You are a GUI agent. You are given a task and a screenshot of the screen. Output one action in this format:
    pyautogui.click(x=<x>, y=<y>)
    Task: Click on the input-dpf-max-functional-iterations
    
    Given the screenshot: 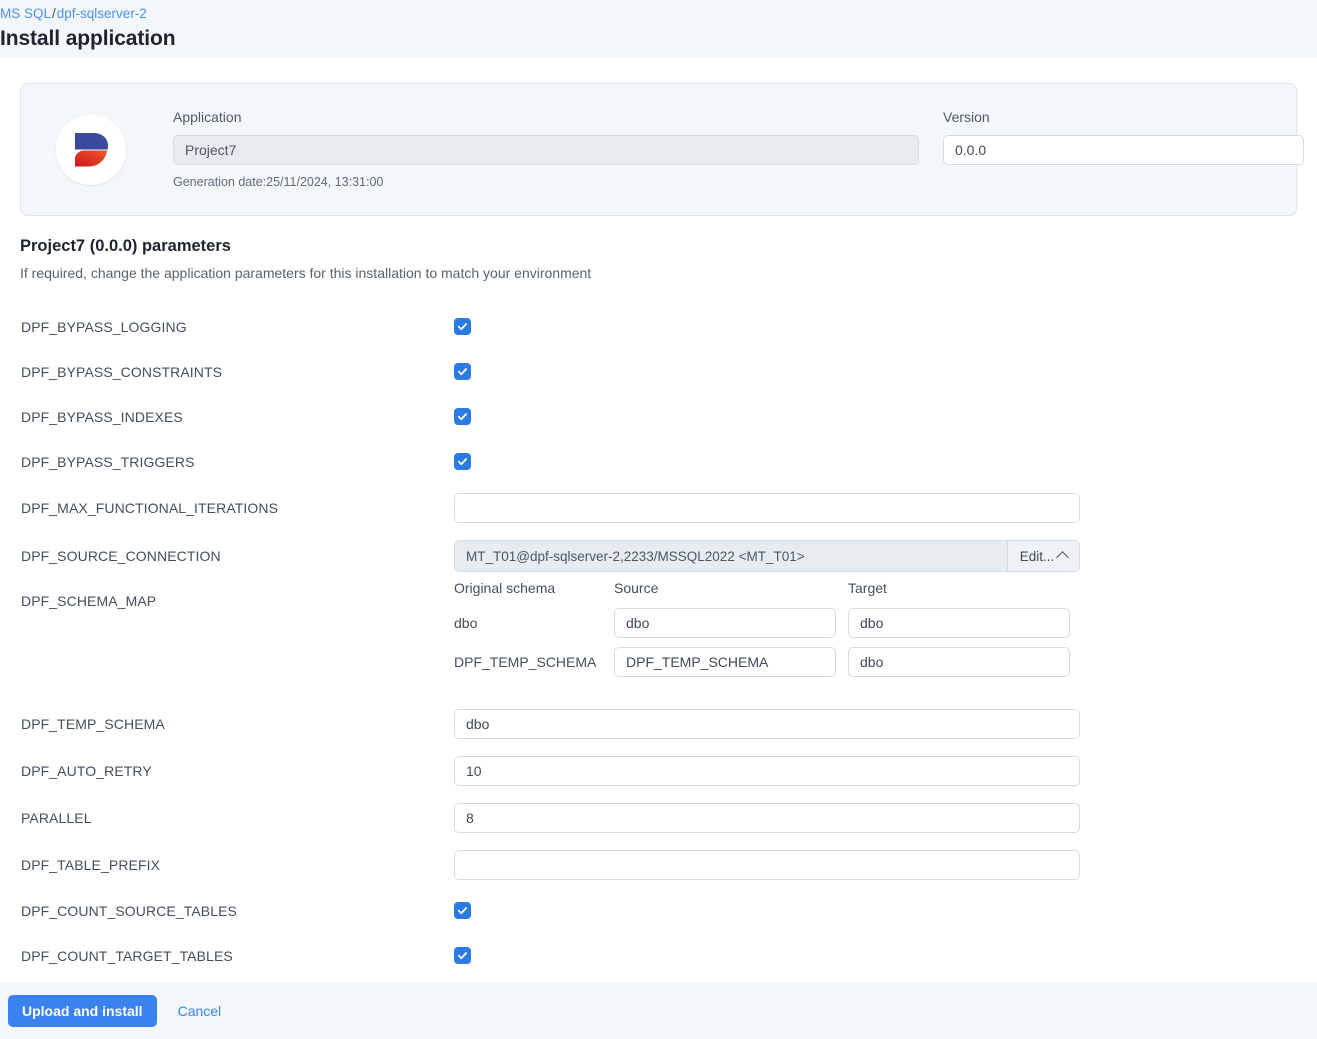 What is the action you would take?
    pyautogui.click(x=767, y=508)
    